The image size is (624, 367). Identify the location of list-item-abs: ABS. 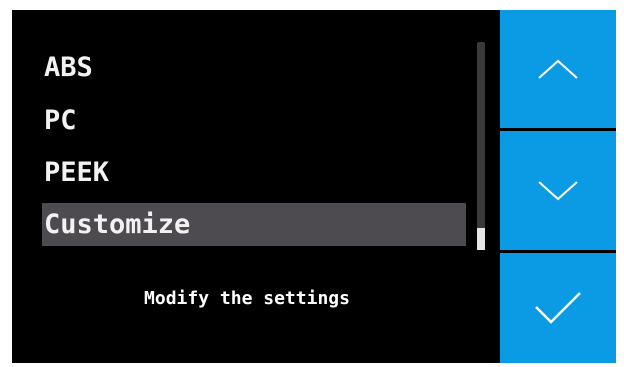
(254, 67).